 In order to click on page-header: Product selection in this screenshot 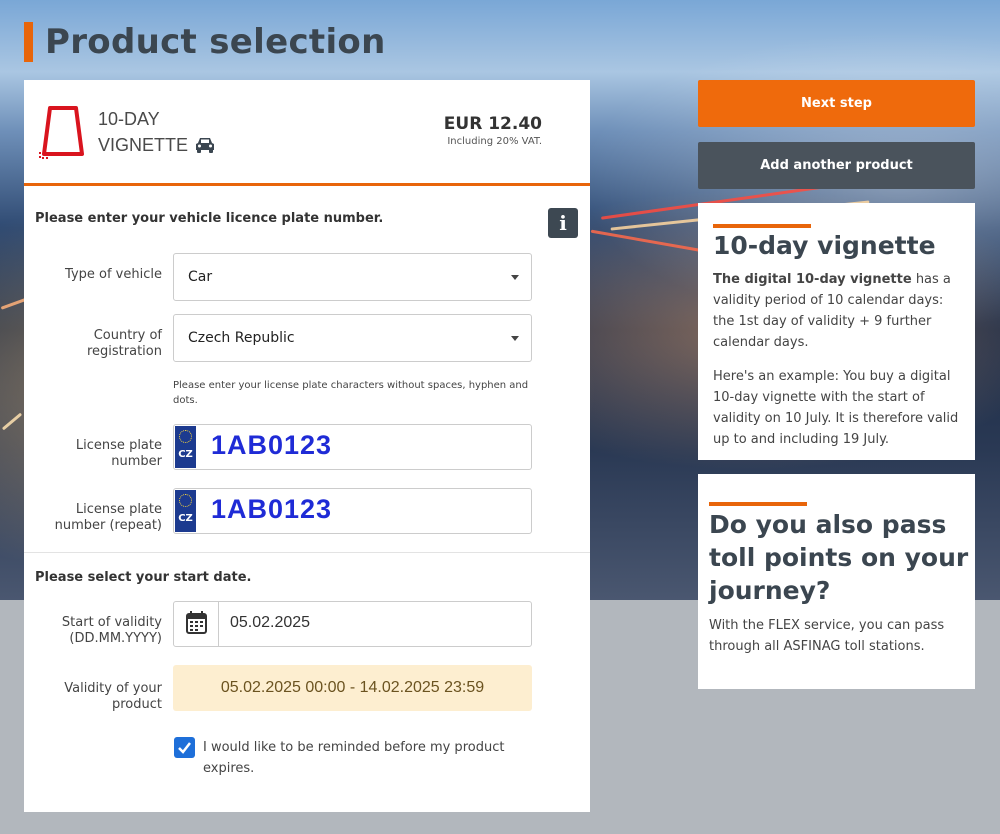, I will do `click(205, 42)`.